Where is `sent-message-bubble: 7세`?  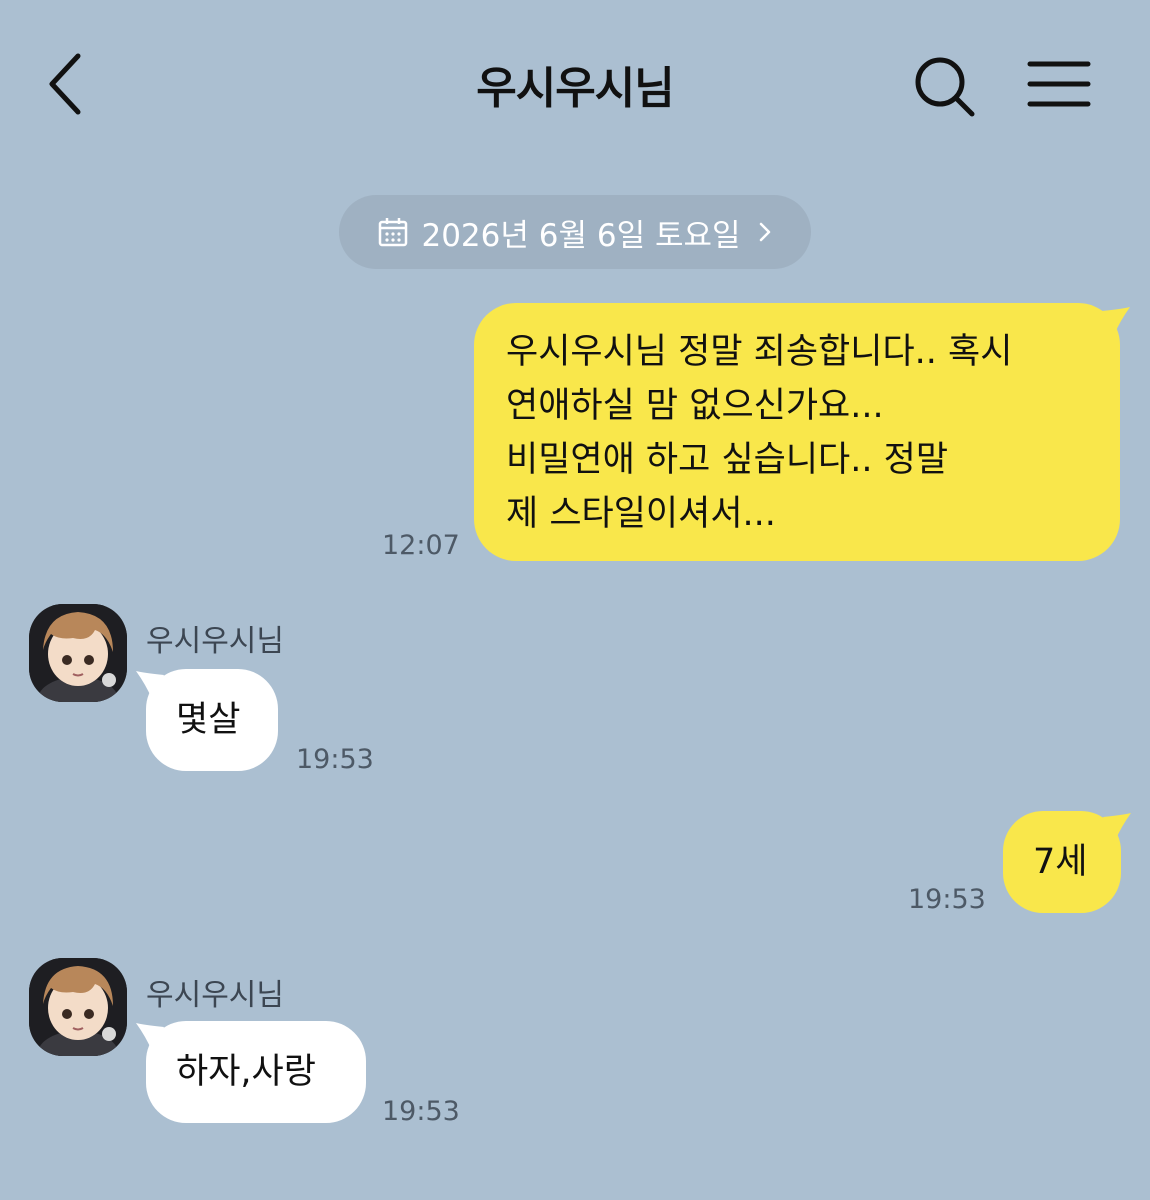 sent-message-bubble: 7세 is located at coordinates (1067, 862).